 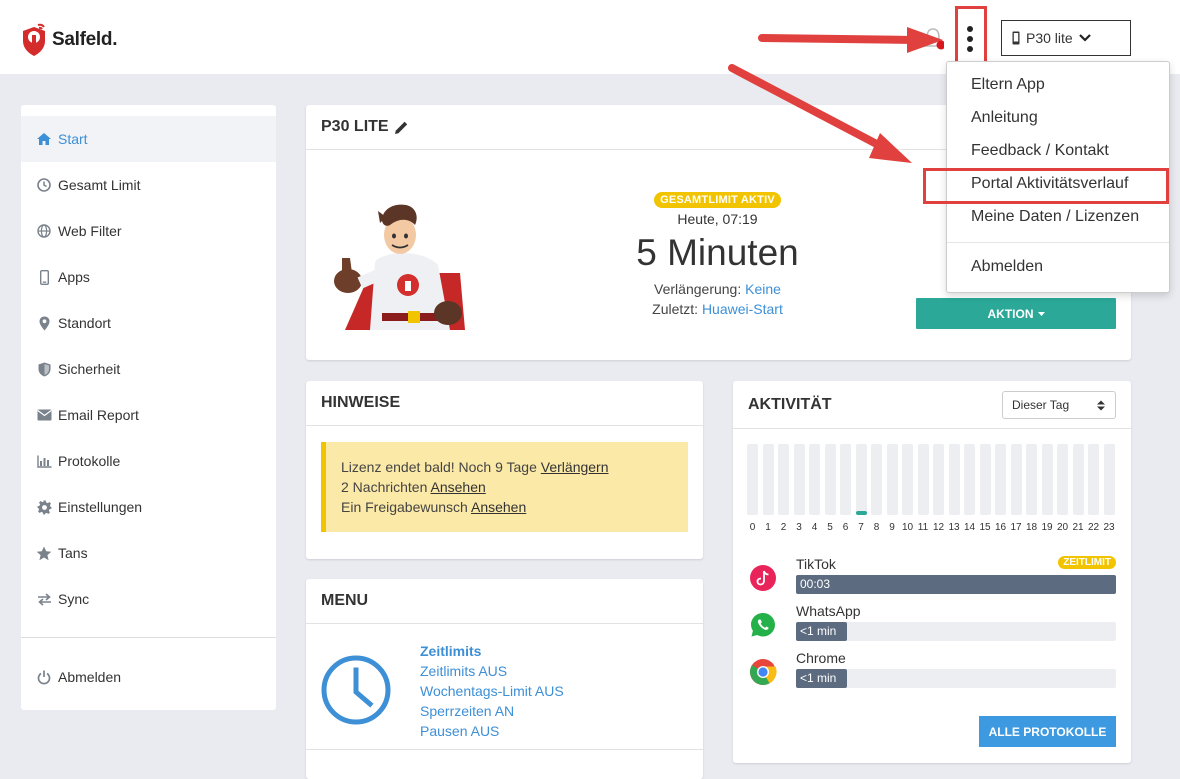 What do you see at coordinates (148, 277) in the screenshot?
I see `sidebar-item-apps: Apps` at bounding box center [148, 277].